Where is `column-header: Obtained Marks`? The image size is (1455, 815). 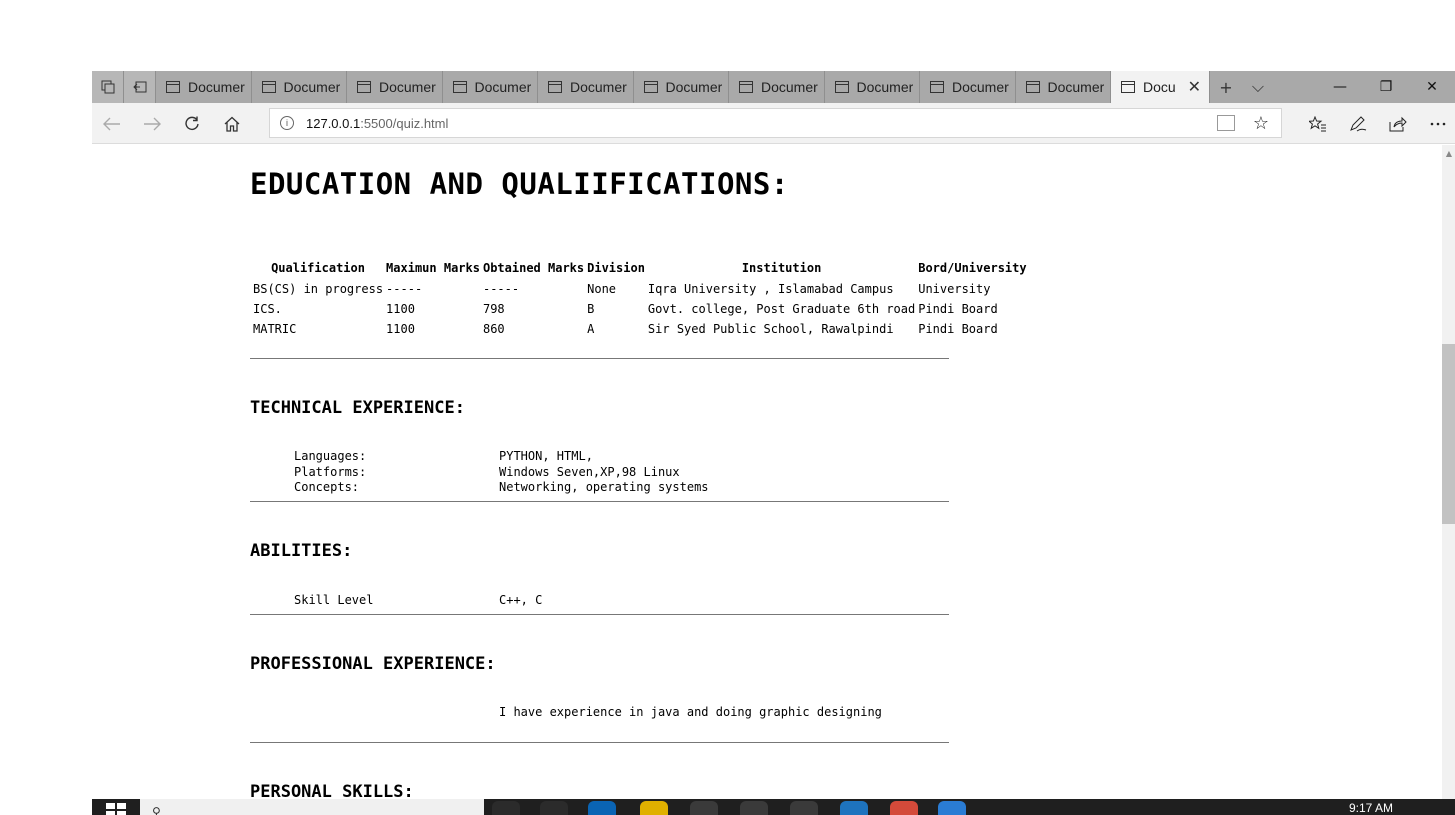 column-header: Obtained Marks is located at coordinates (533, 268).